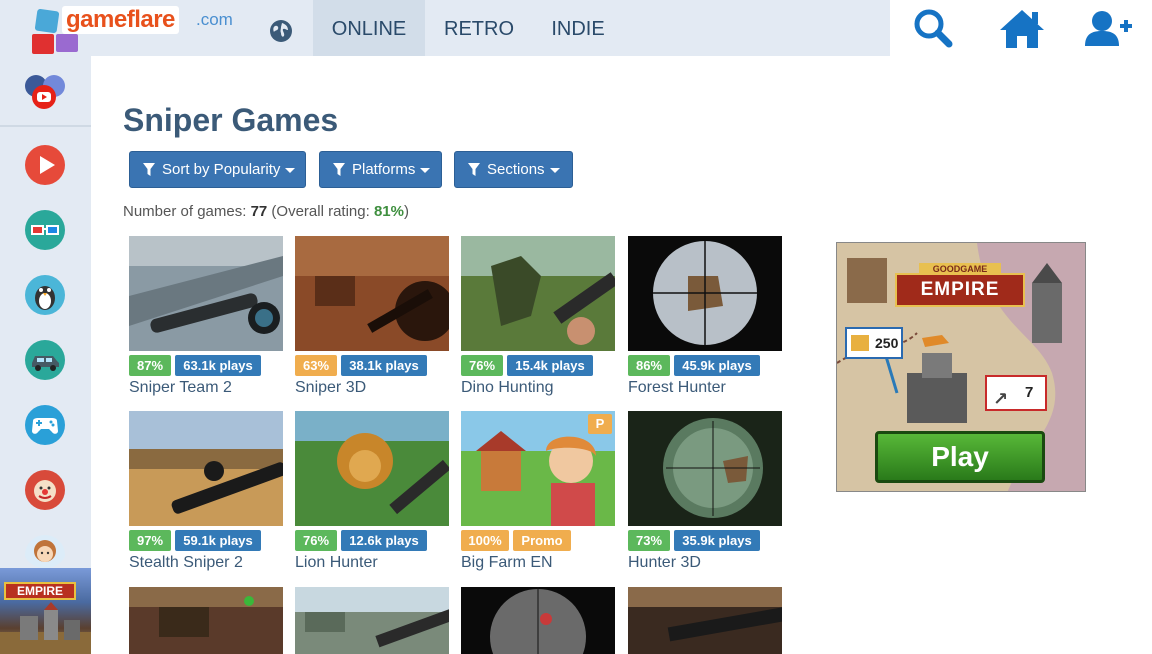  I want to click on sections-label: Sections, so click(516, 169).